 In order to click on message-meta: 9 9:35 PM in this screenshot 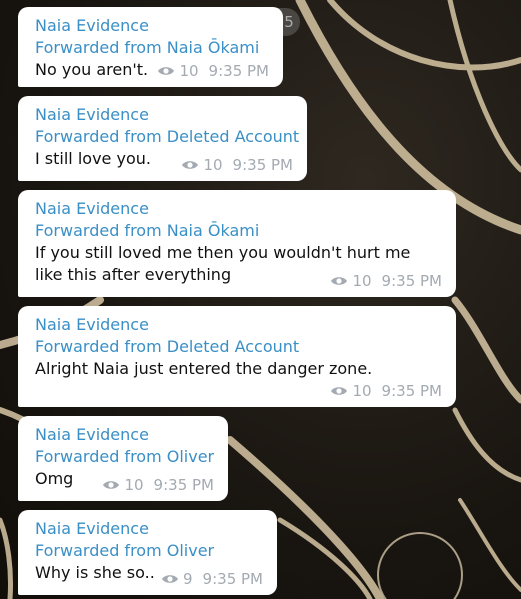, I will do `click(212, 579)`.